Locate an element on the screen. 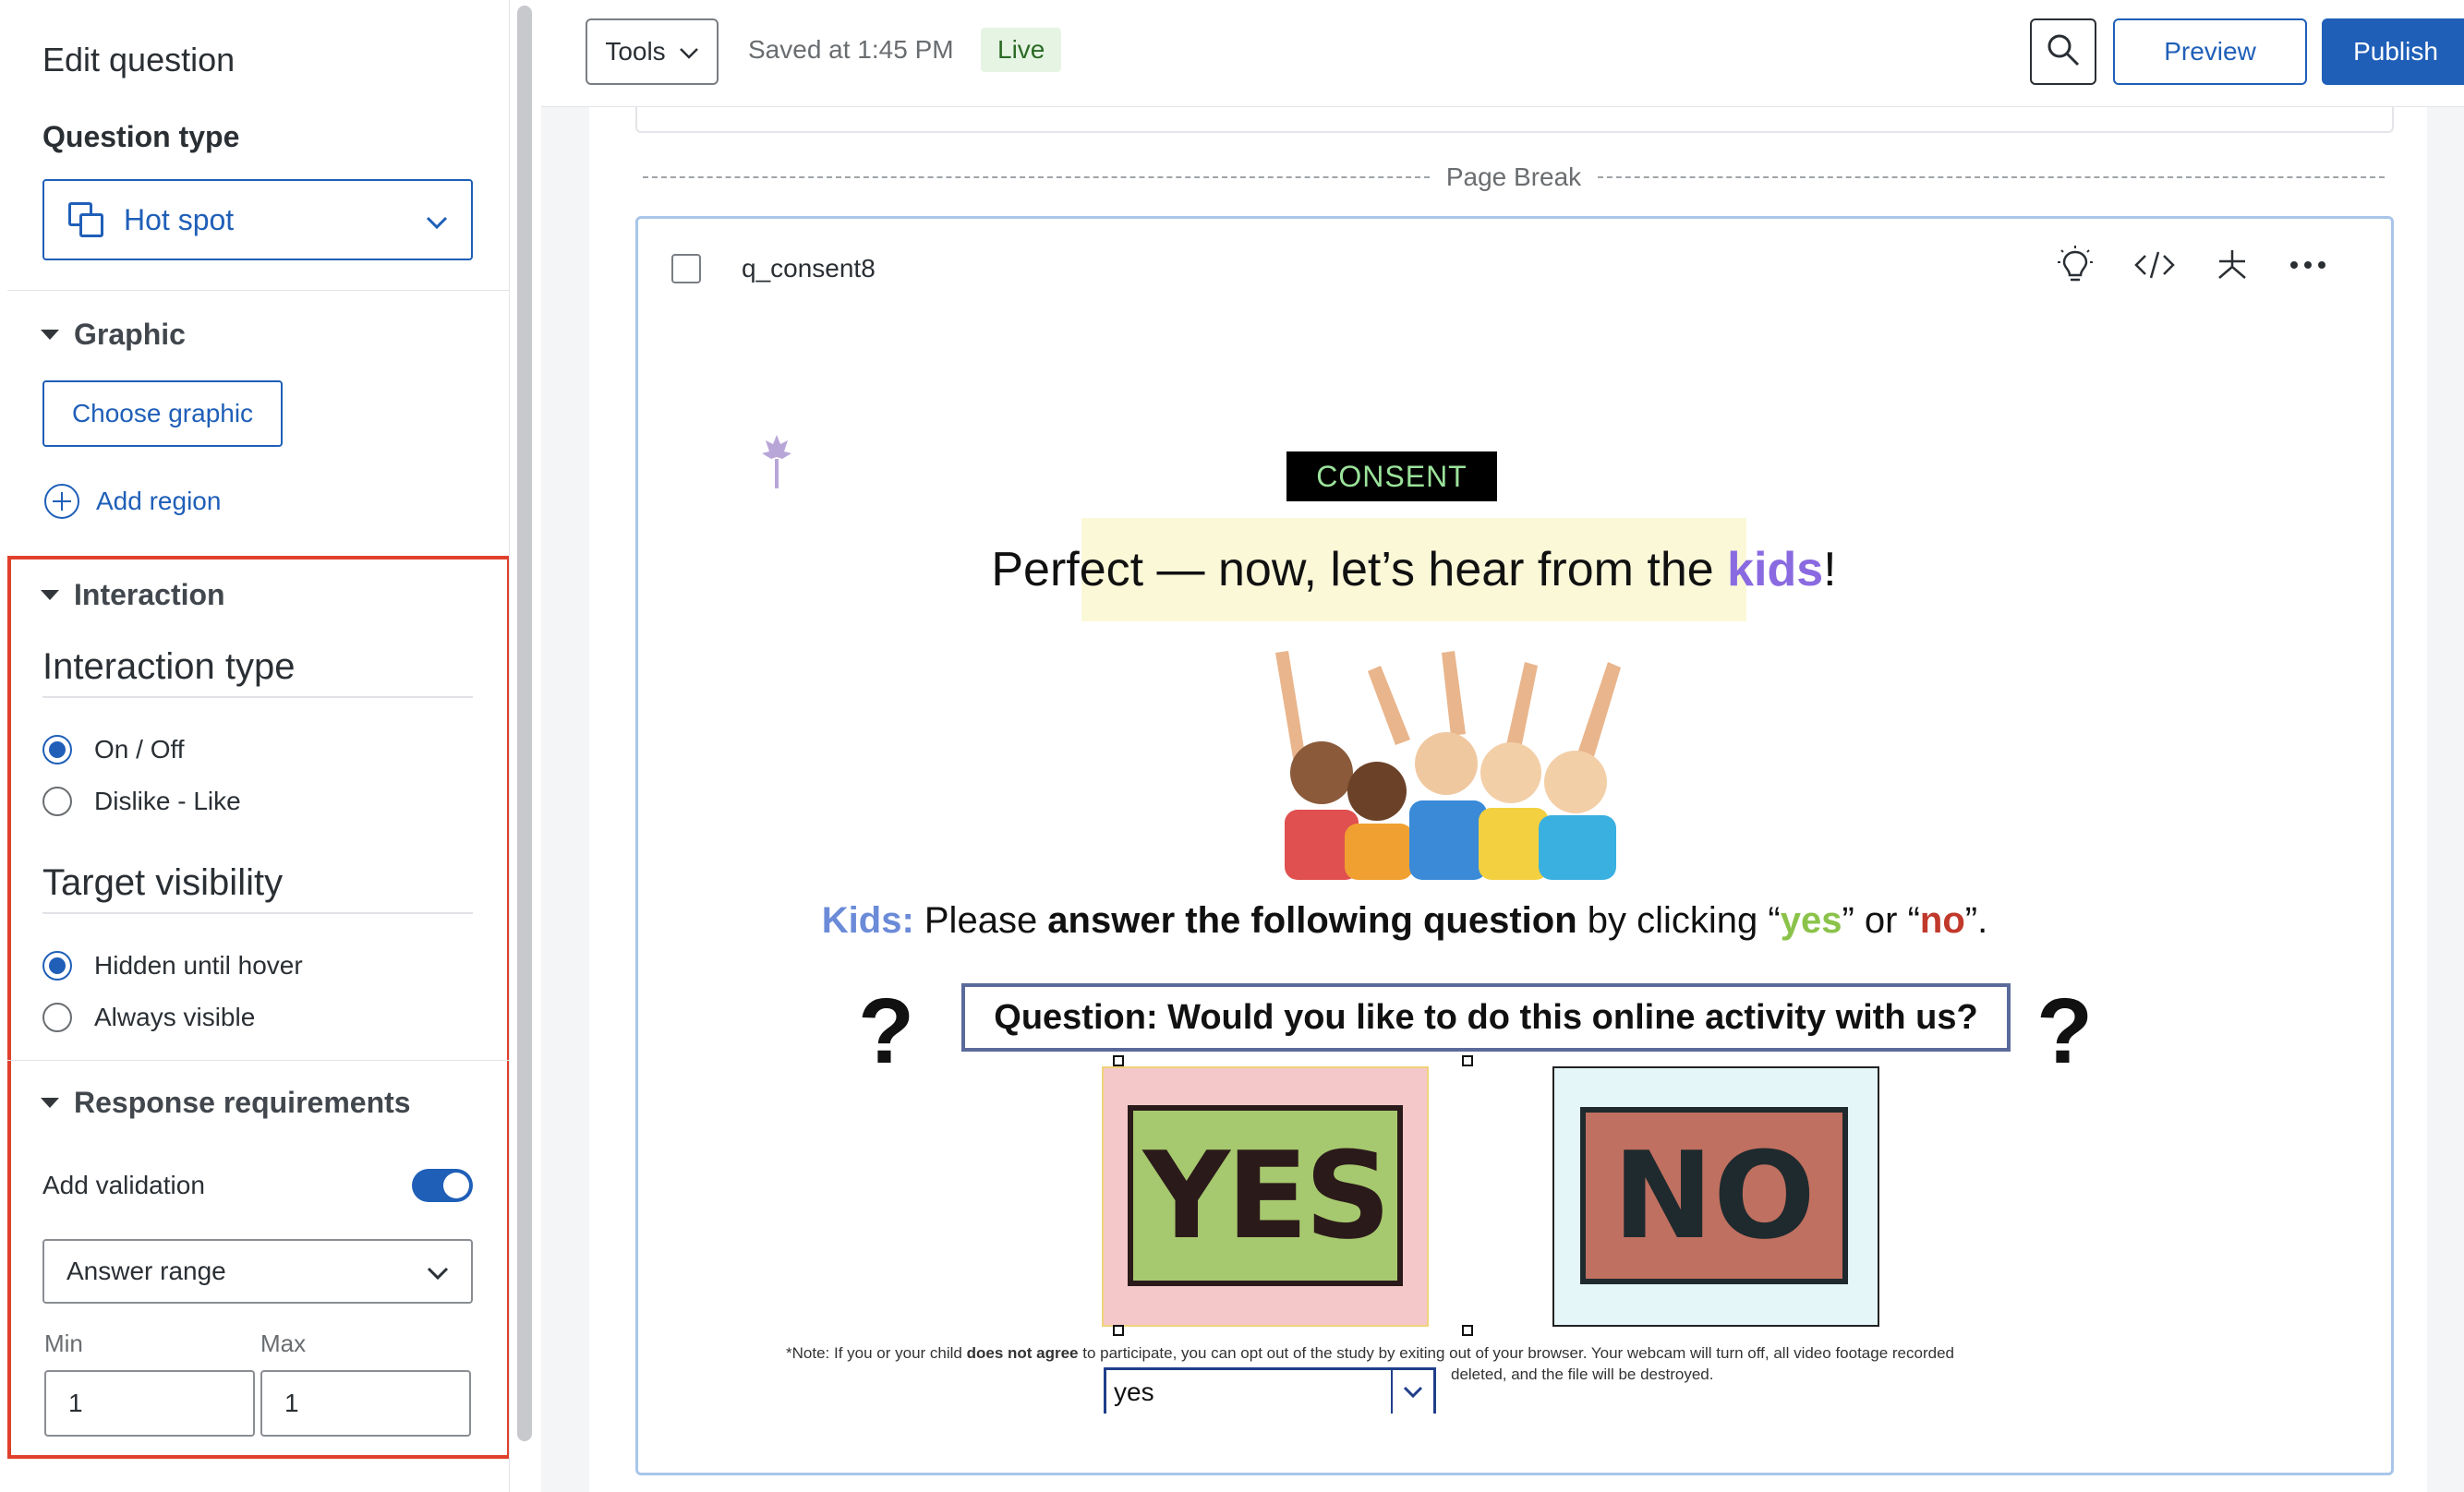 The image size is (2464, 1492). graphic-section-toggle: Graphic is located at coordinates (114, 335).